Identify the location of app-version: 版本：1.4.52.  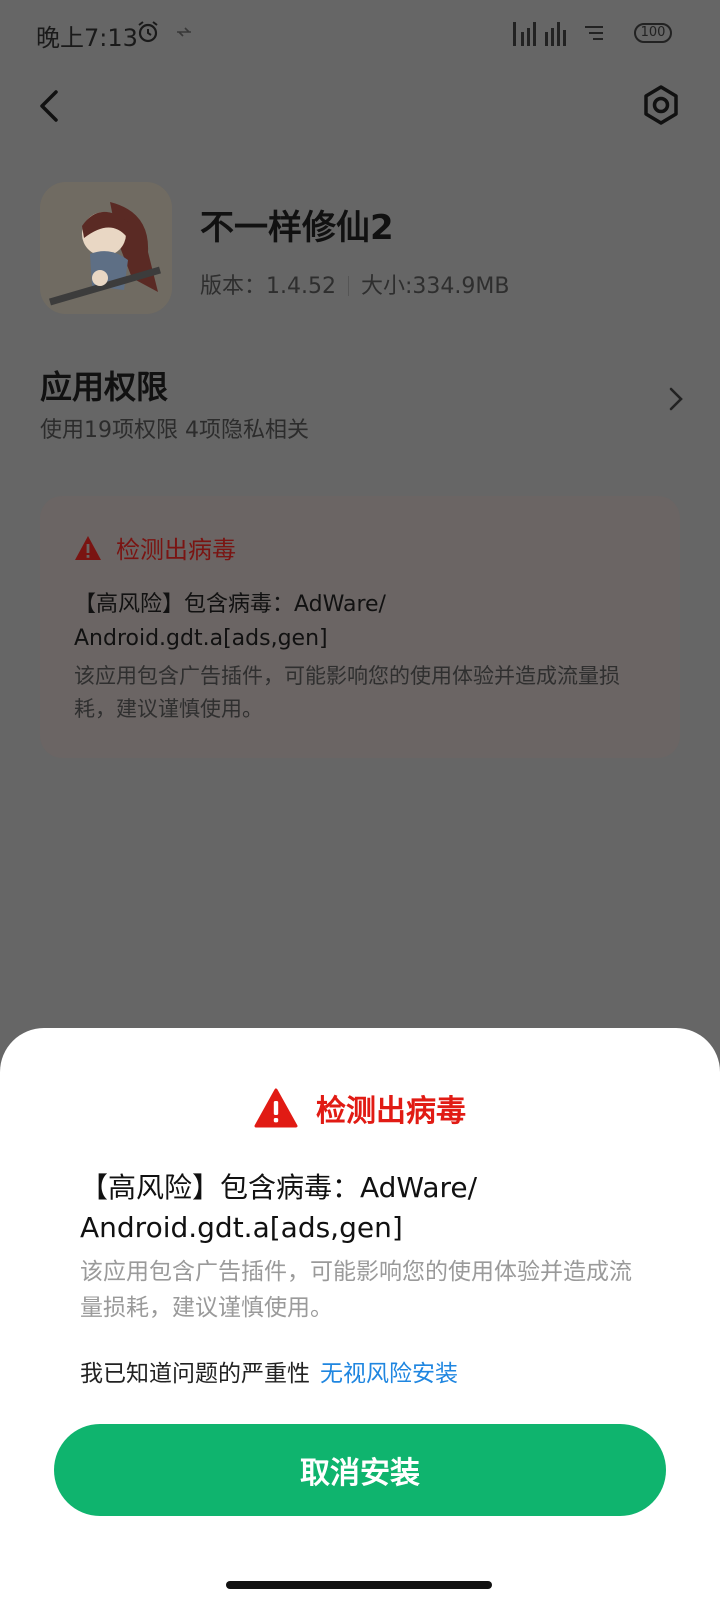
(268, 286).